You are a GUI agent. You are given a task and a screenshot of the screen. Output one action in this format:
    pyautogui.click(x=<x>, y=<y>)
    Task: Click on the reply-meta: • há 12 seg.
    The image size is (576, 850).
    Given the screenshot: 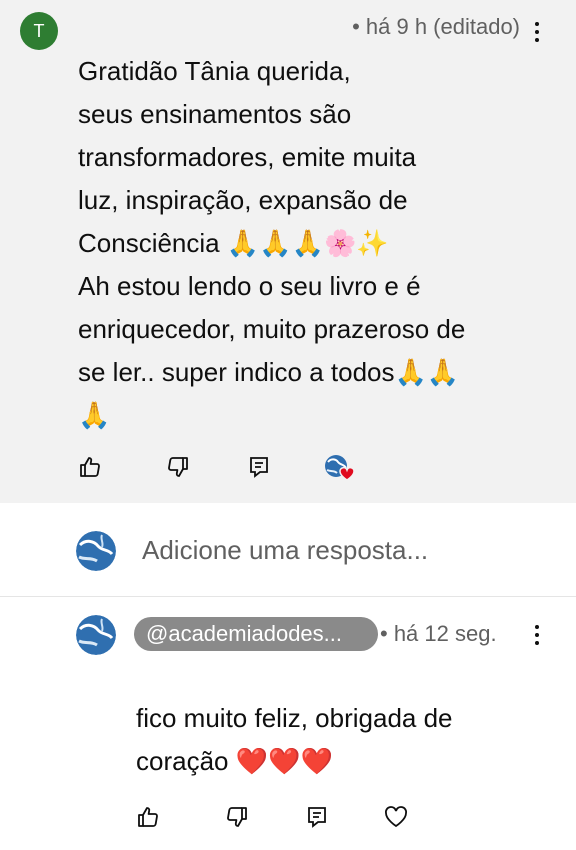 What is the action you would take?
    pyautogui.click(x=438, y=633)
    